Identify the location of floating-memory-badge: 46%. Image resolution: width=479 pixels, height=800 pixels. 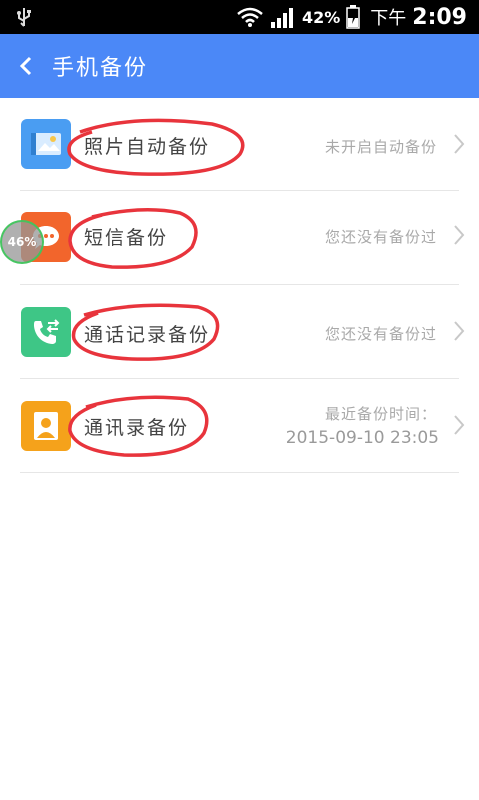
(22, 242).